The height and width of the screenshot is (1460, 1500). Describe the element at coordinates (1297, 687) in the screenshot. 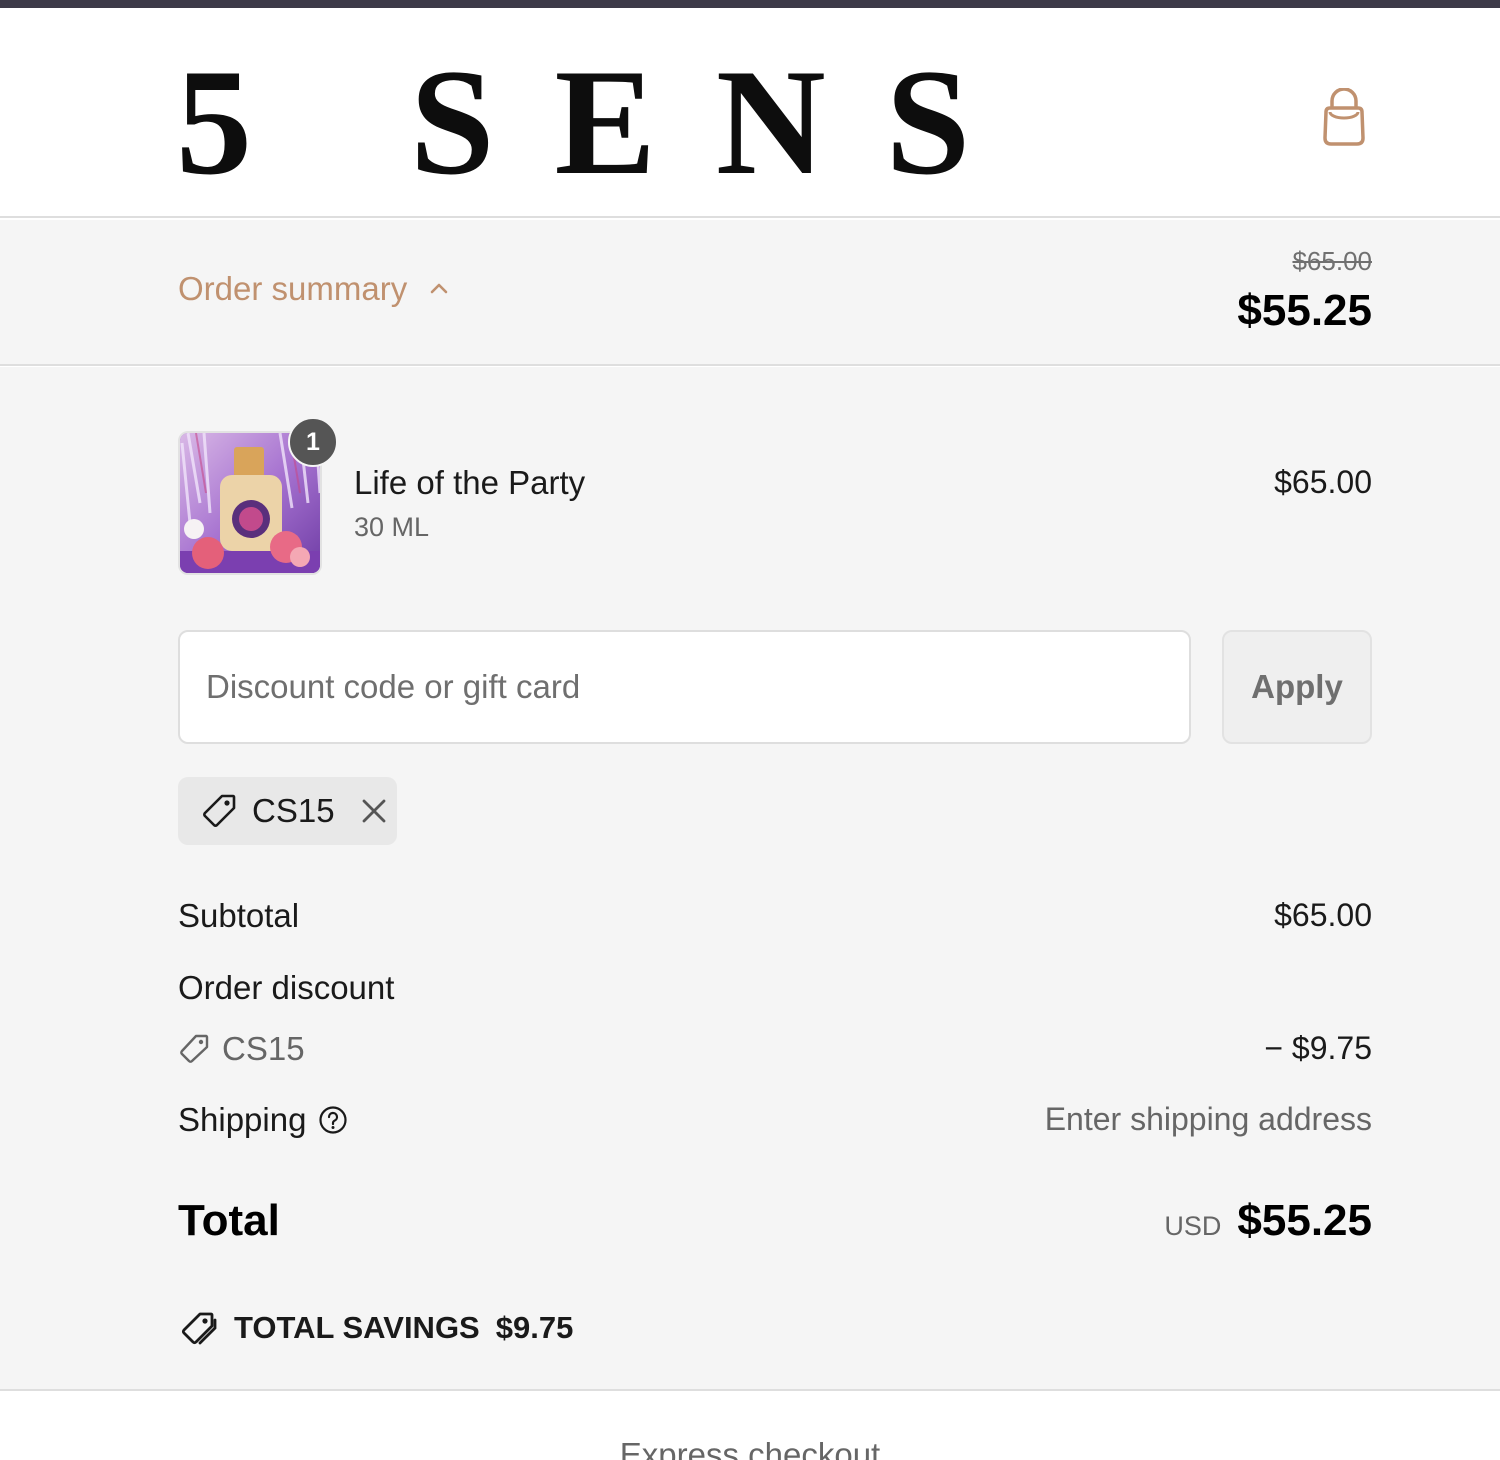

I see `apply-discount-button: Apply` at that location.